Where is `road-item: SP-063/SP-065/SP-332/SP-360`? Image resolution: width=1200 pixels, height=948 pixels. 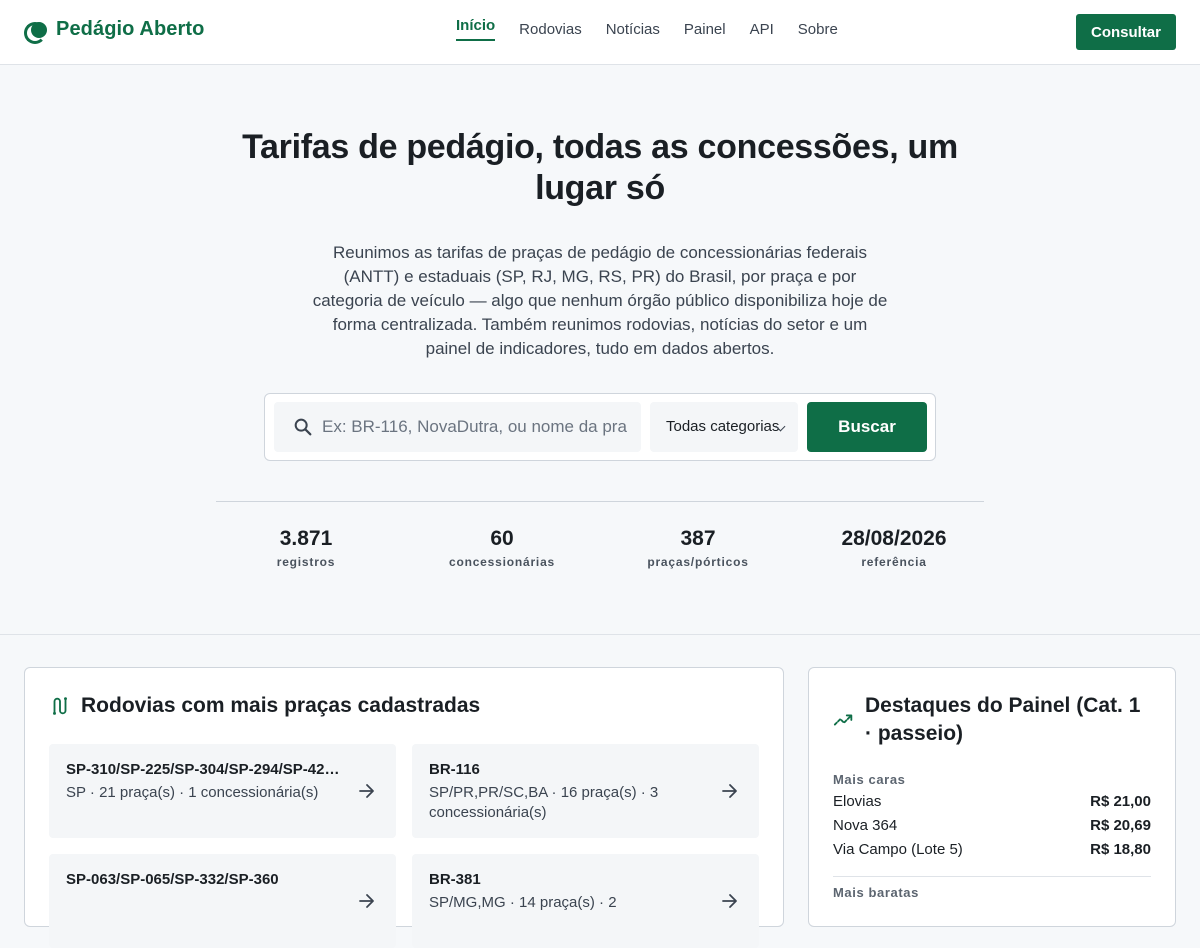 road-item: SP-063/SP-065/SP-332/SP-360 is located at coordinates (222, 901).